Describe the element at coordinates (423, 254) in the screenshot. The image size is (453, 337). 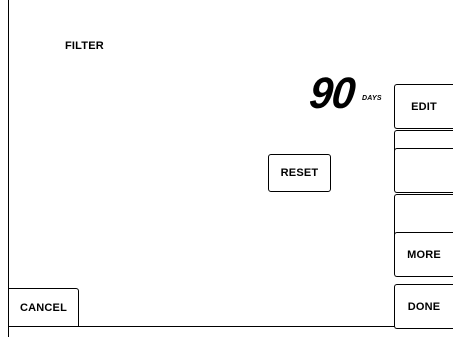
I see `more-button: MORE` at that location.